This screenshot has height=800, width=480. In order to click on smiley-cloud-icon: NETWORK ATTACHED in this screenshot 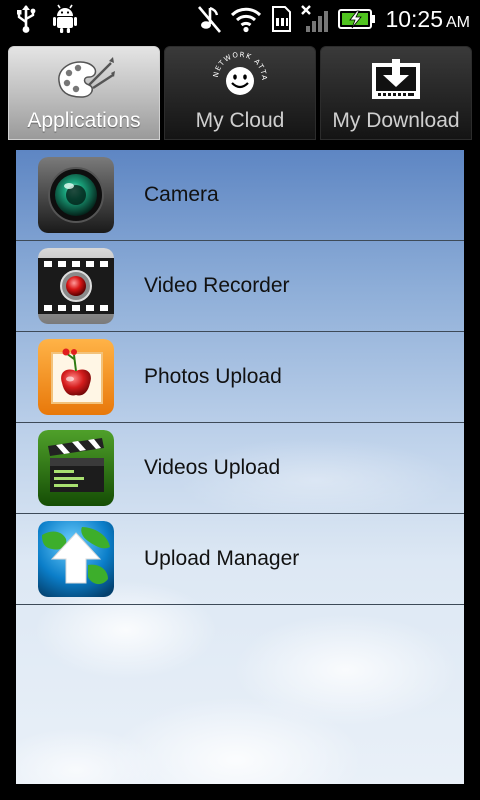, I will do `click(238, 72)`.